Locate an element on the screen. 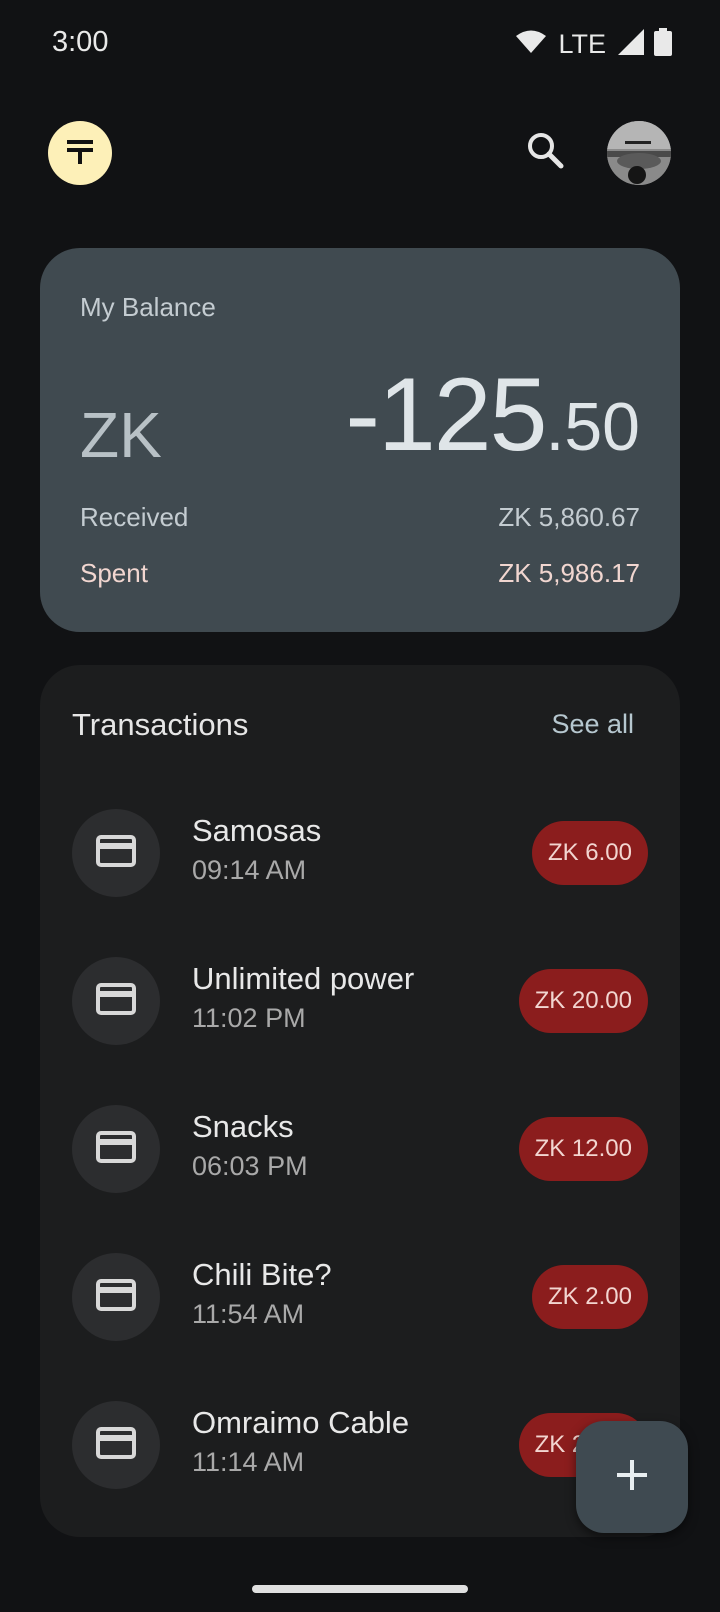  transaction-item: Snacks 06:03 PM ZK 12.00 is located at coordinates (360, 1149).